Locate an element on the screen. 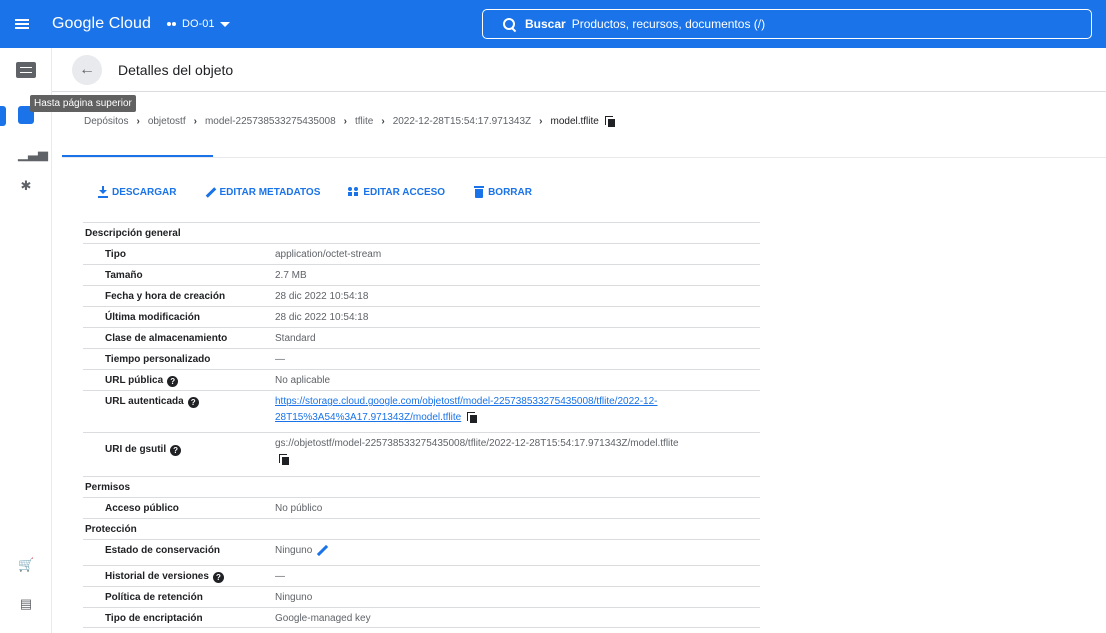 Image resolution: width=1106 pixels, height=633 pixels. table-row: Política de retención Ninguno is located at coordinates (421, 596).